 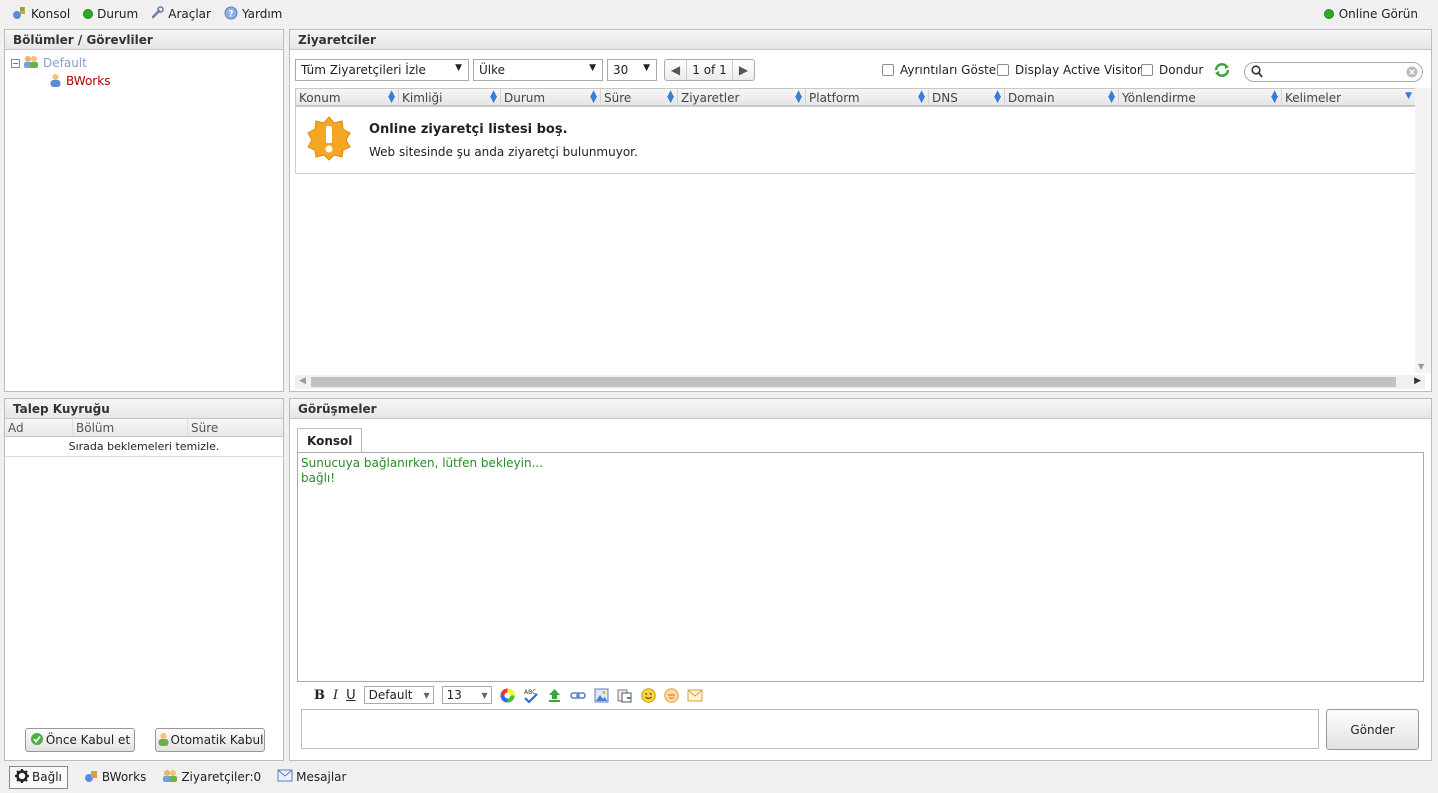 I want to click on departments-title: Bölümler / Görevliler, so click(x=144, y=40).